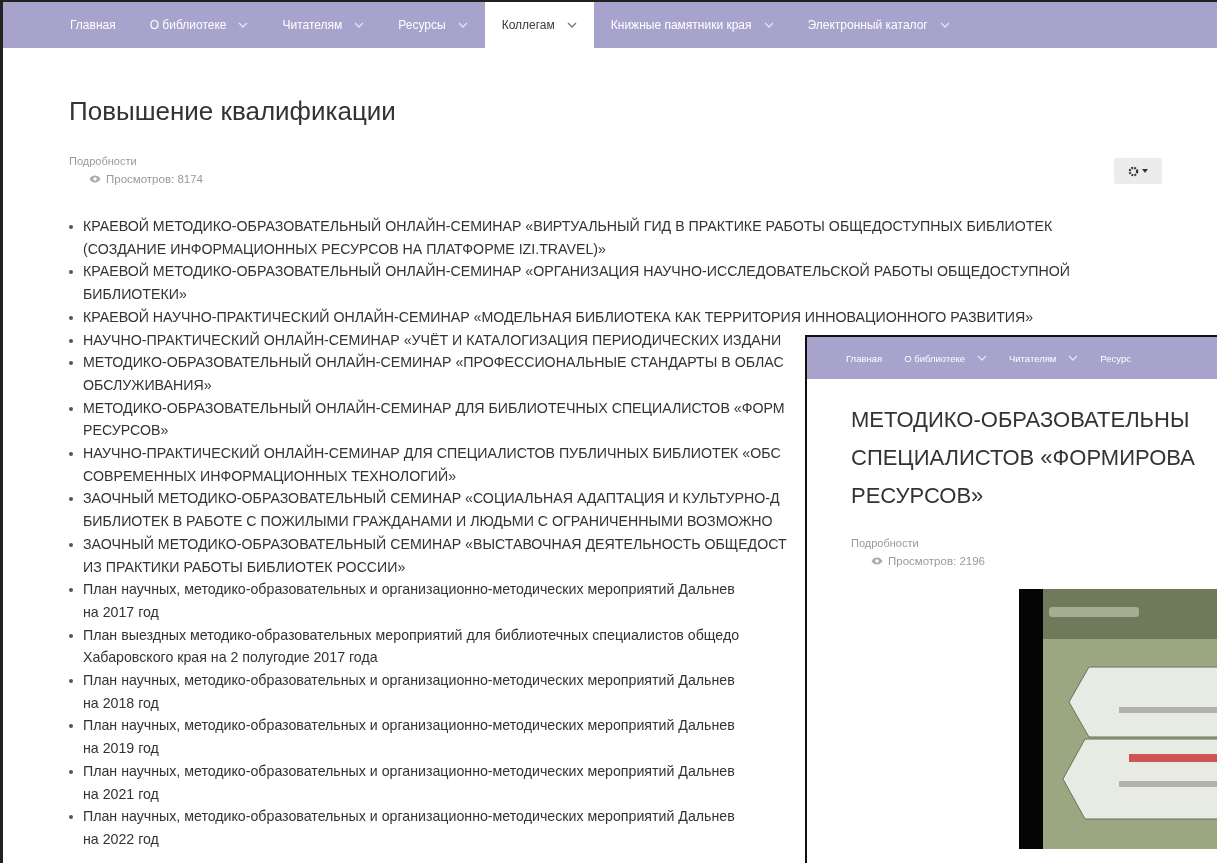 Image resolution: width=1217 pixels, height=863 pixels. I want to click on list-link: План научных, методико-образовательных и организационно-методических мероприятий Дальнев на 2018 год, so click(409, 692).